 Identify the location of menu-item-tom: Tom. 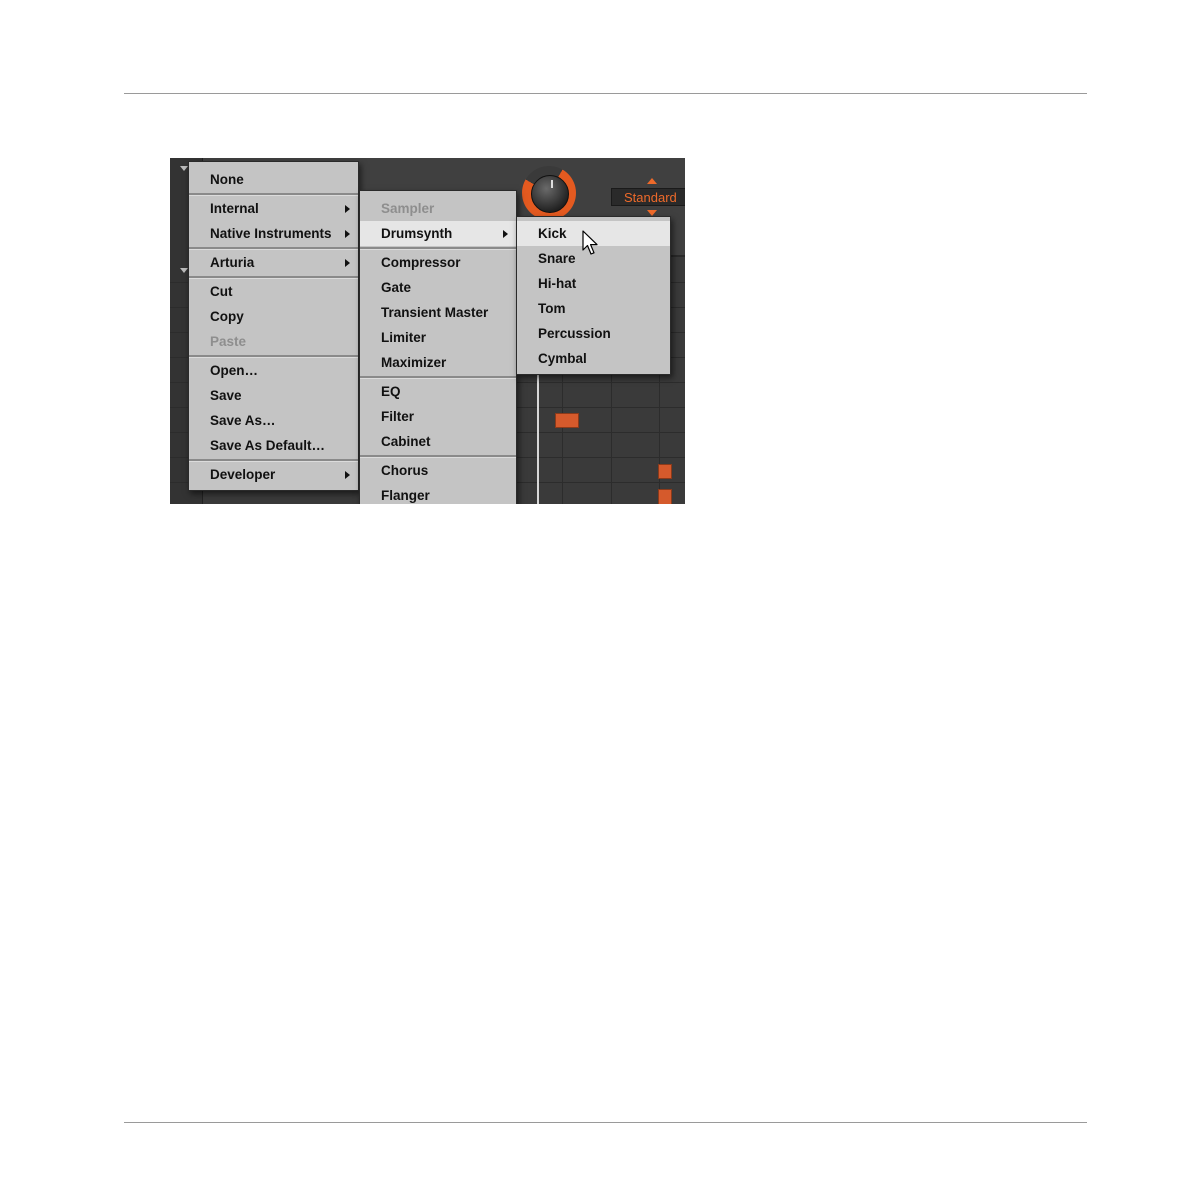
(593, 308).